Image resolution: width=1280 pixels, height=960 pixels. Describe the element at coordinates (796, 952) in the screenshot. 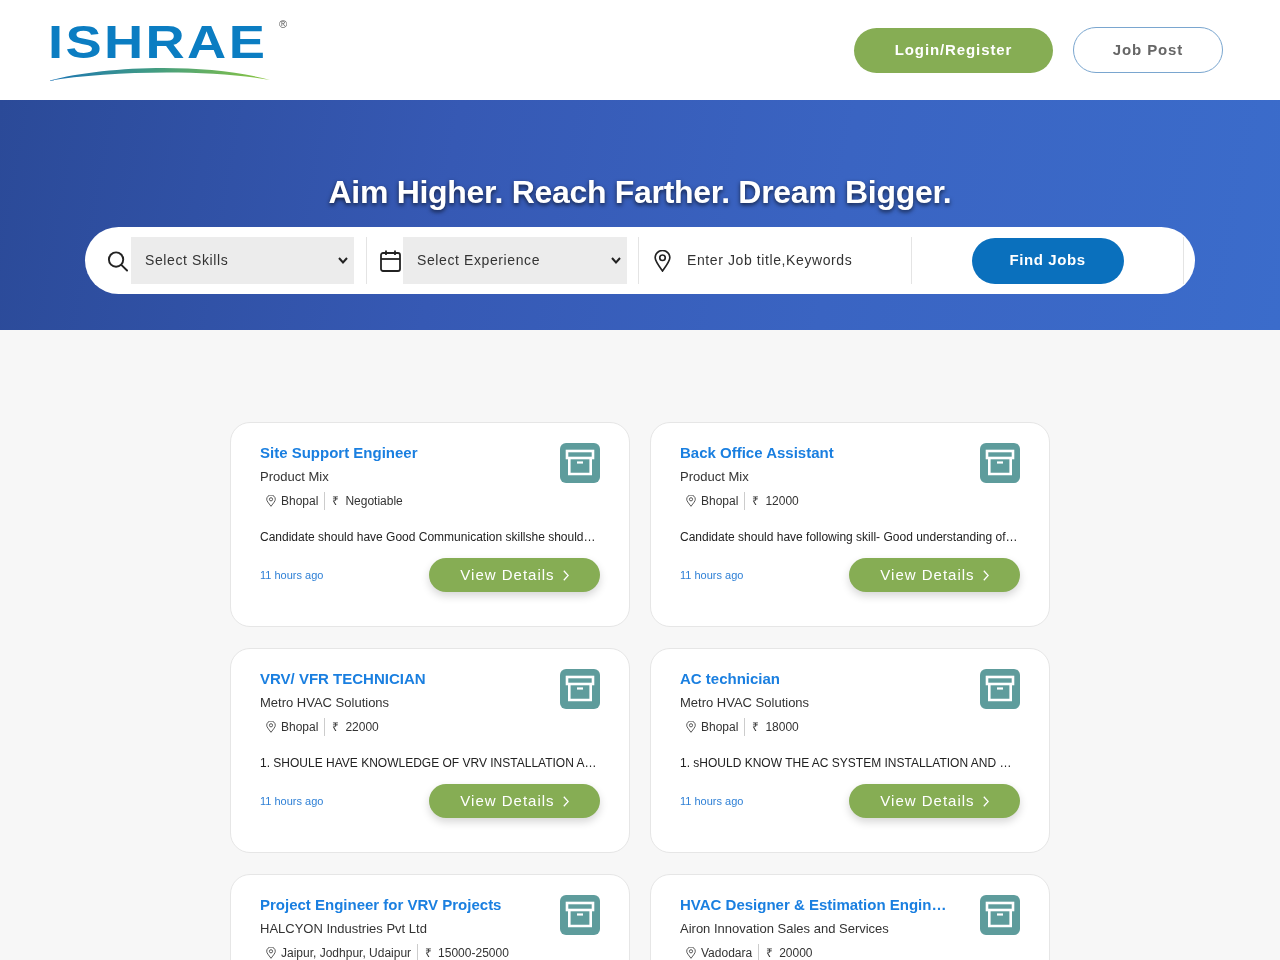

I see `salary-text: 20000` at that location.